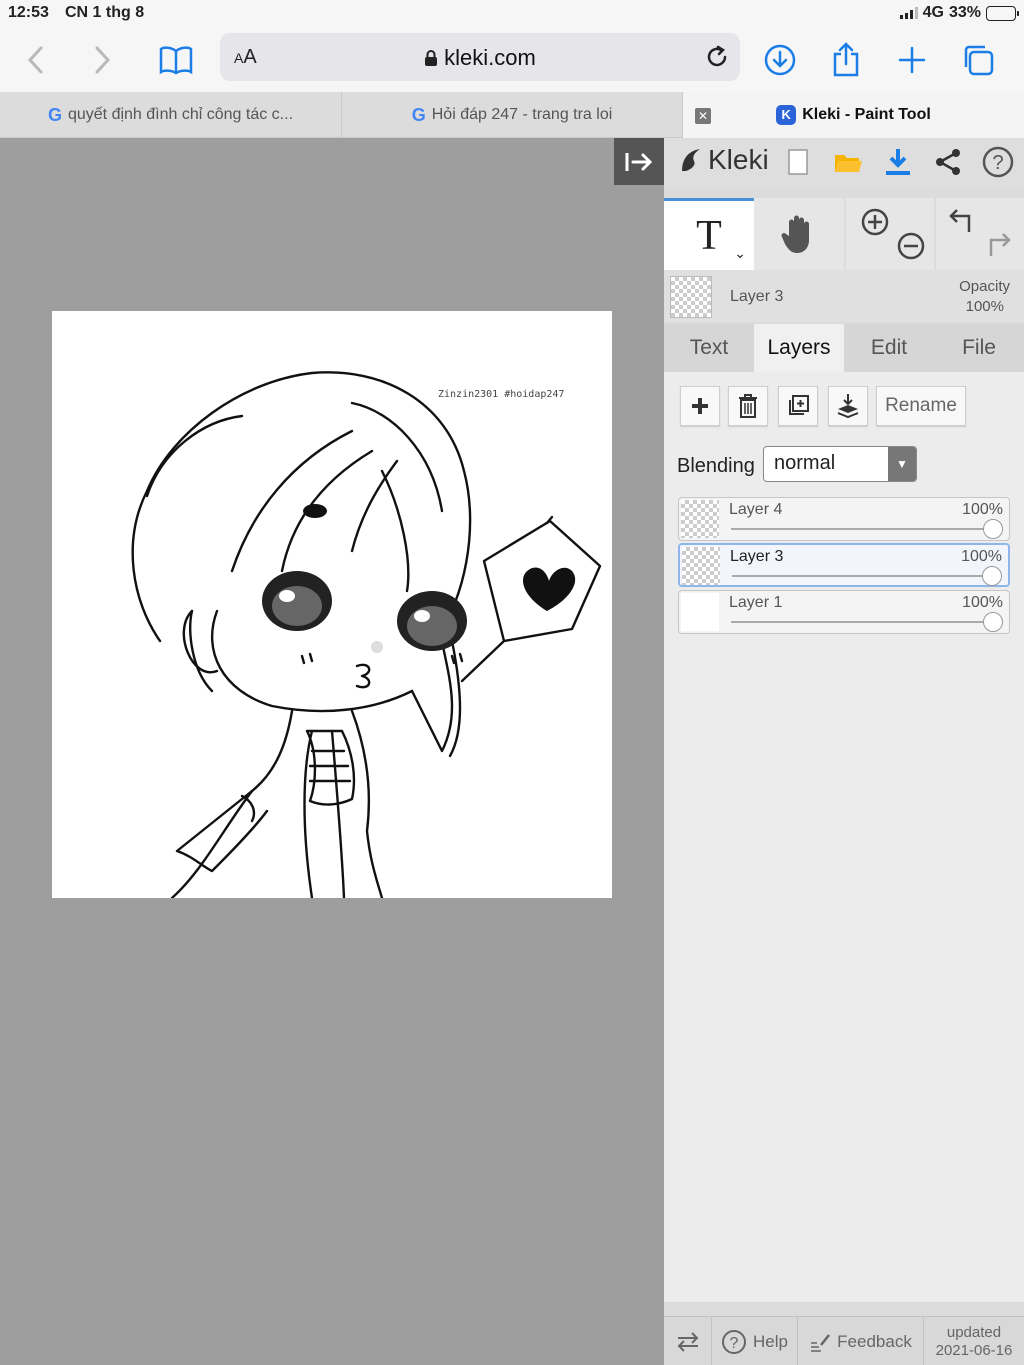  I want to click on tabs-overview-icon, so click(978, 60).